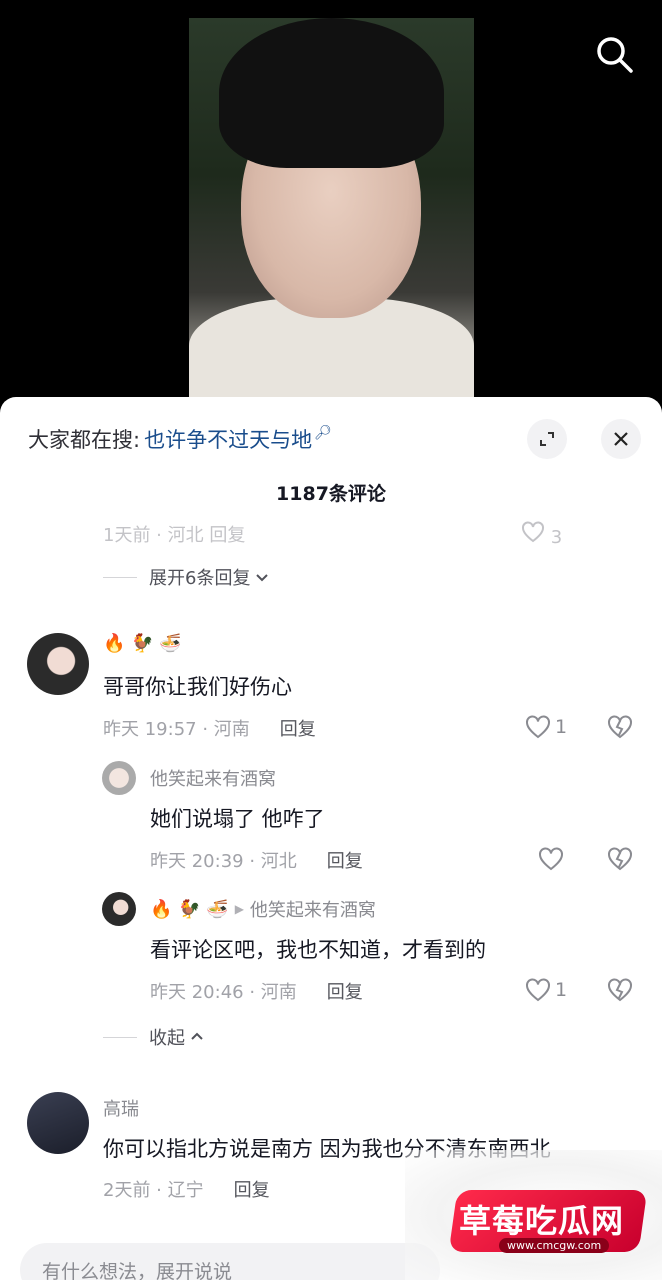 Image resolution: width=662 pixels, height=1280 pixels. What do you see at coordinates (137, 1270) in the screenshot?
I see `comment-input-placeholder: 有什么想法，展开说说` at bounding box center [137, 1270].